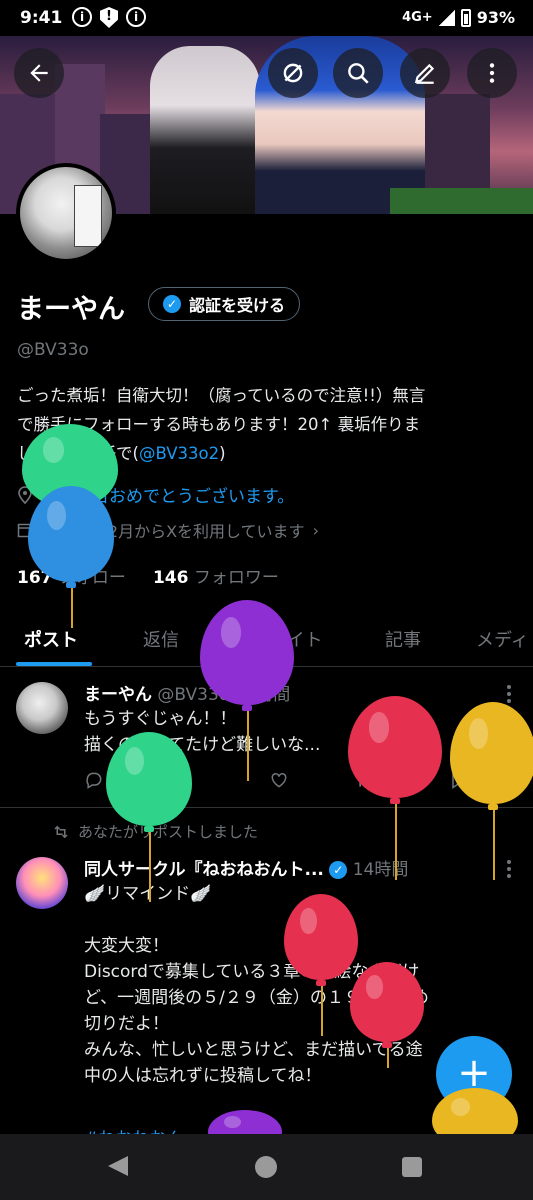 The width and height of the screenshot is (533, 1200). I want to click on edit-profile-button, so click(425, 73).